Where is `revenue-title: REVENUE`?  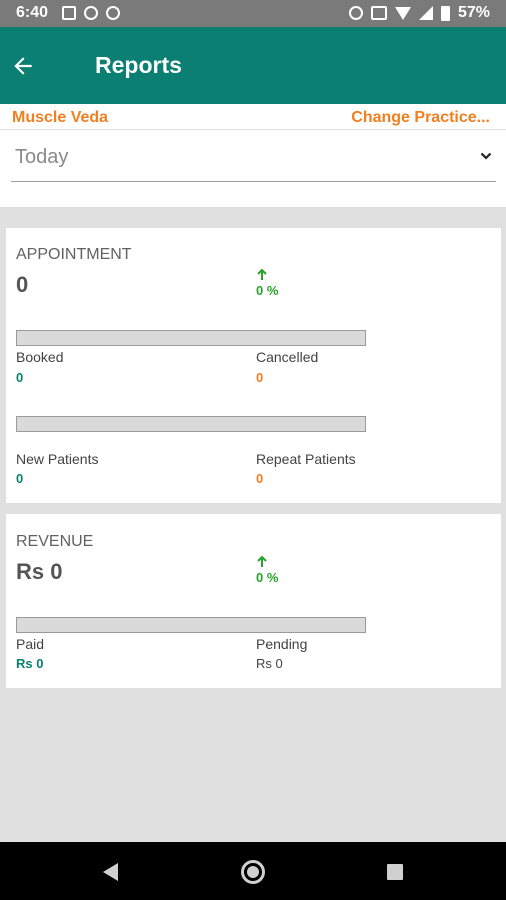
revenue-title: REVENUE is located at coordinates (55, 541).